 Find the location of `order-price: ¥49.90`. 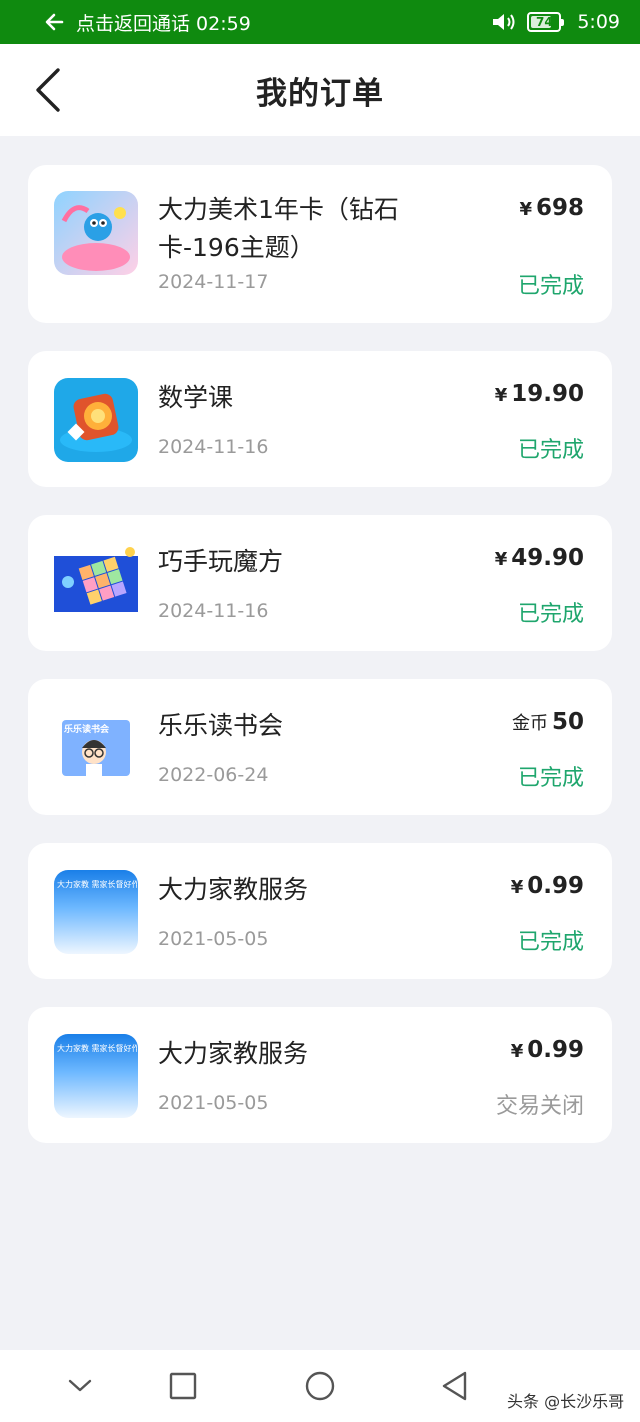

order-price: ¥49.90 is located at coordinates (539, 558).